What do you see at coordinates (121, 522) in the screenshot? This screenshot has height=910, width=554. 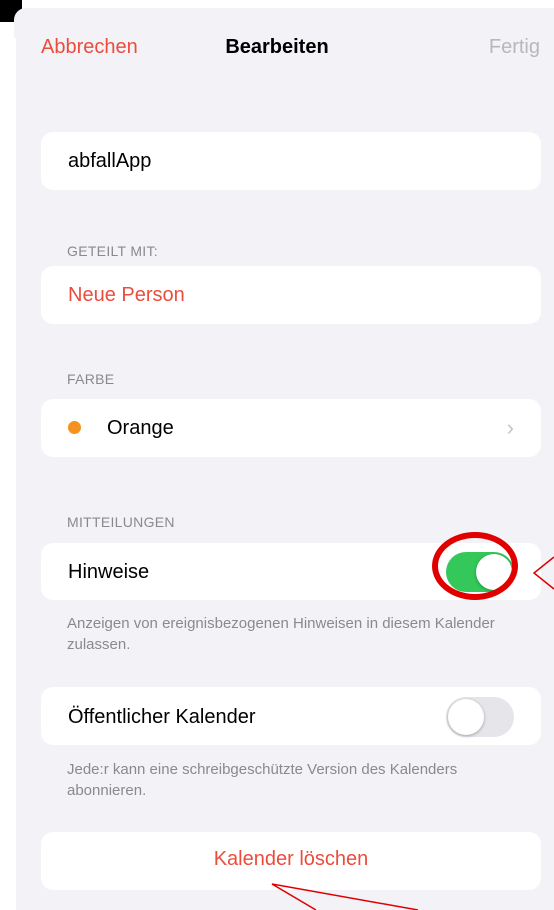 I see `notifications-section-label: MITTEILUNGEN` at bounding box center [121, 522].